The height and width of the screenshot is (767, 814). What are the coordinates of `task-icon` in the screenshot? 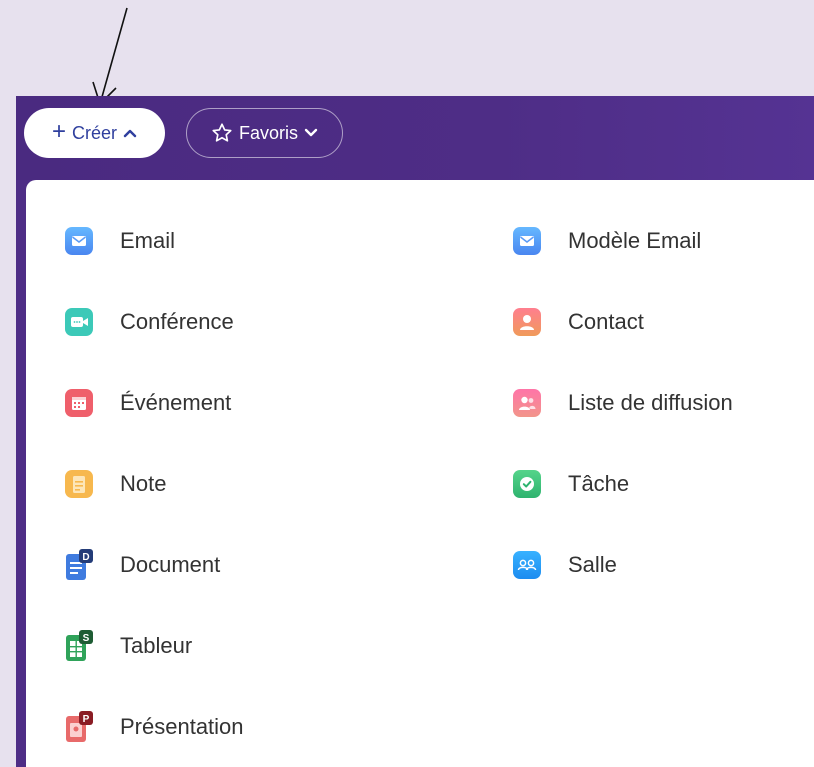 It's located at (527, 484).